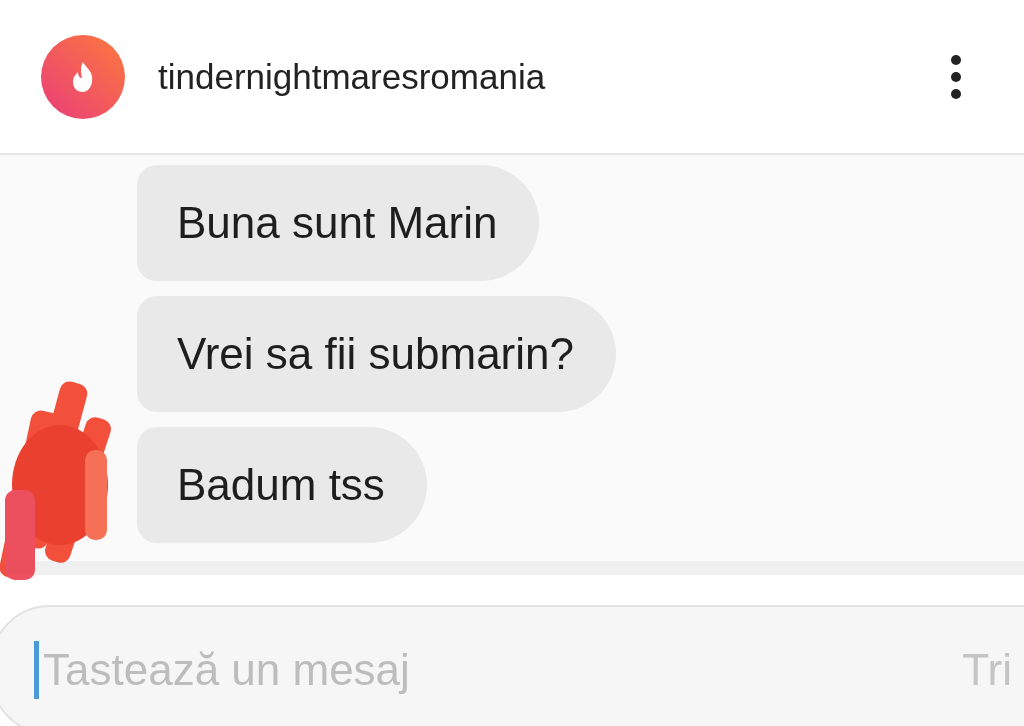 The image size is (1024, 726). What do you see at coordinates (338, 223) in the screenshot?
I see `message-bubble: Buna sunt Marin` at bounding box center [338, 223].